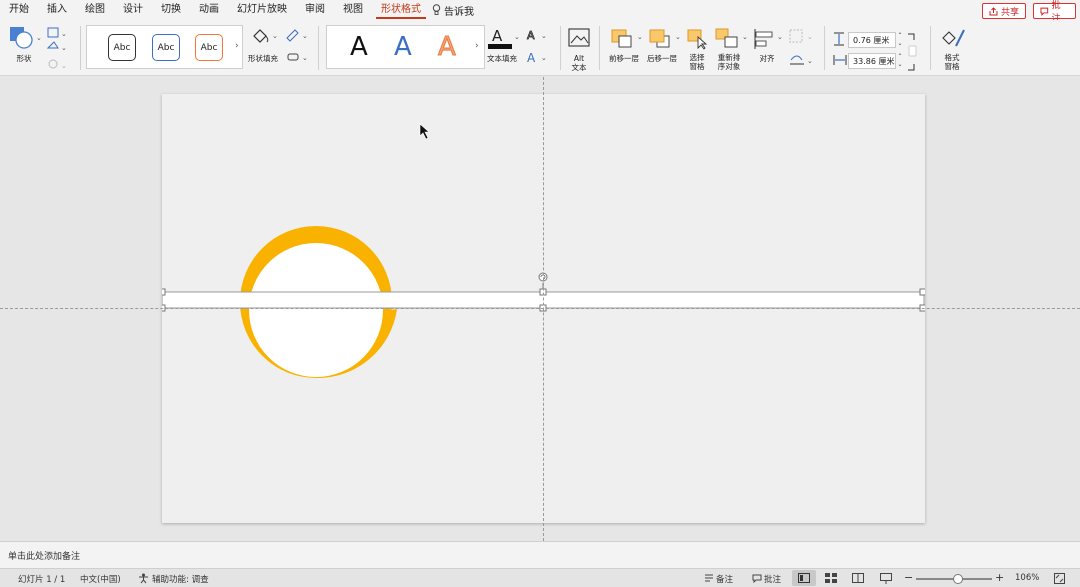 The height and width of the screenshot is (587, 1080). I want to click on shape-style-gallery: Abc Abc Abc, so click(164, 47).